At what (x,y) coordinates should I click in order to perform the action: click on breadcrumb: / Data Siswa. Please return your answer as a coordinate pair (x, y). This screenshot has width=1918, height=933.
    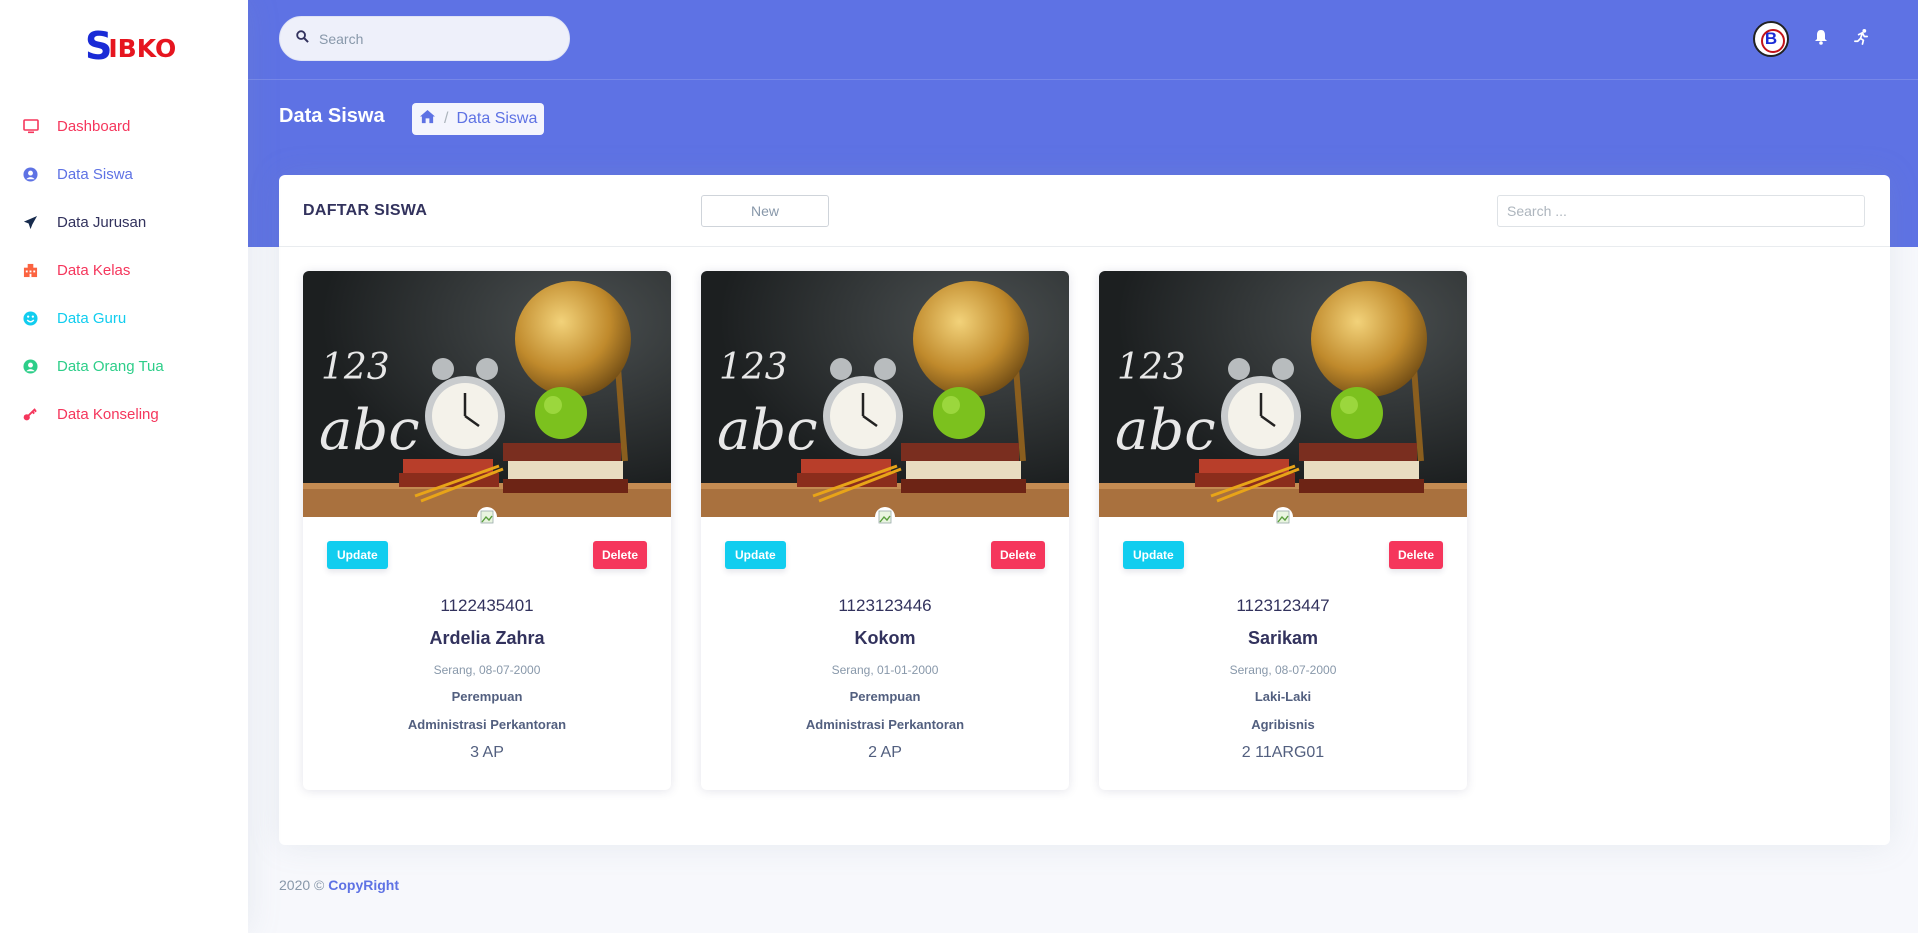
    Looking at the image, I should click on (478, 119).